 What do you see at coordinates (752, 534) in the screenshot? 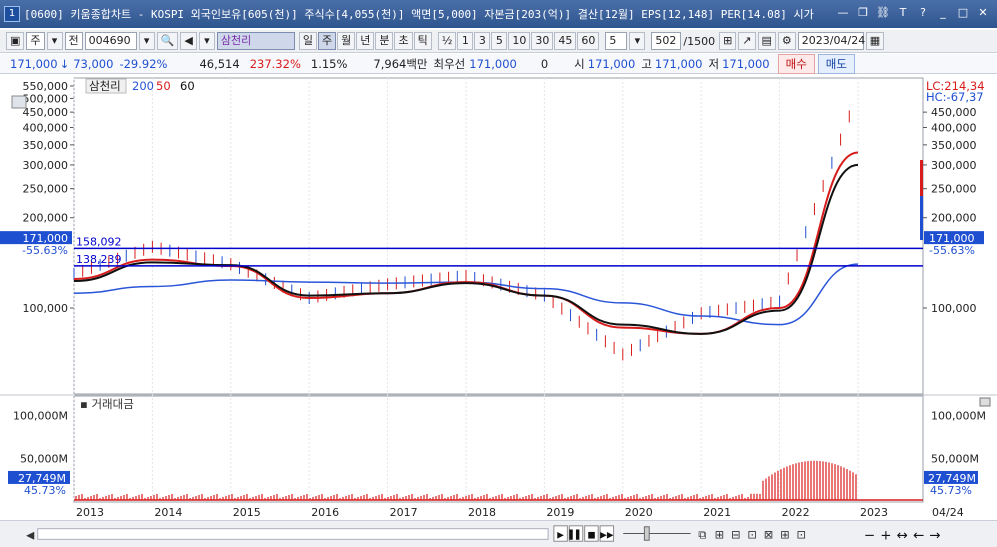
I see `footer-tool-icon-3: ⊡` at bounding box center [752, 534].